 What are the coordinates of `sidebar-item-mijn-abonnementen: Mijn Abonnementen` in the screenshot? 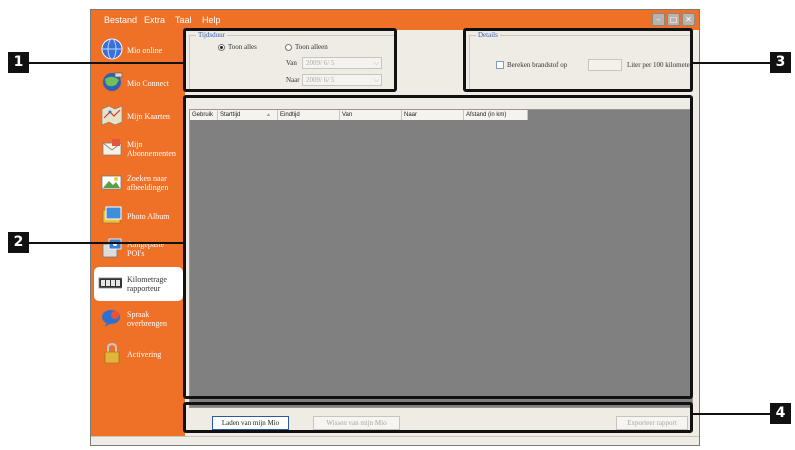 It's located at (138, 149).